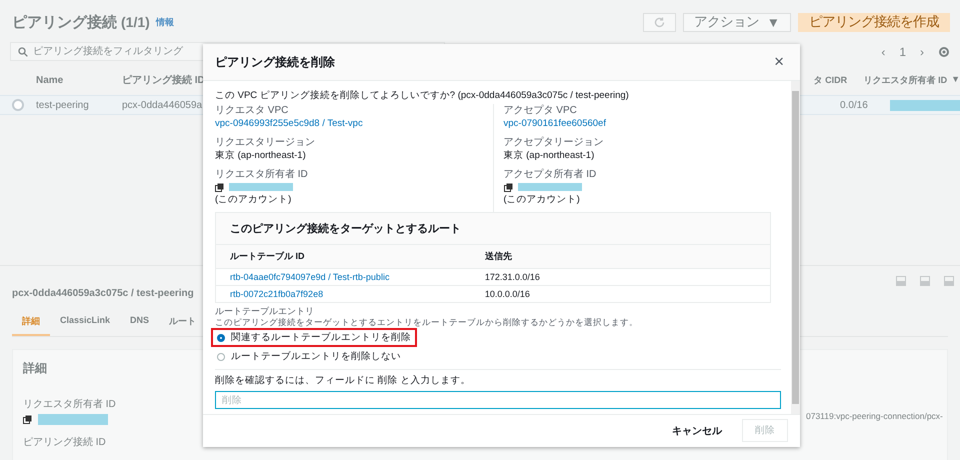 The height and width of the screenshot is (460, 960). Describe the element at coordinates (422, 95) in the screenshot. I see `confirmation-text: この VPC ピアリング接続を削除してよろしいですか? (pcx-0dda446059a3c075c / test-peering)` at that location.